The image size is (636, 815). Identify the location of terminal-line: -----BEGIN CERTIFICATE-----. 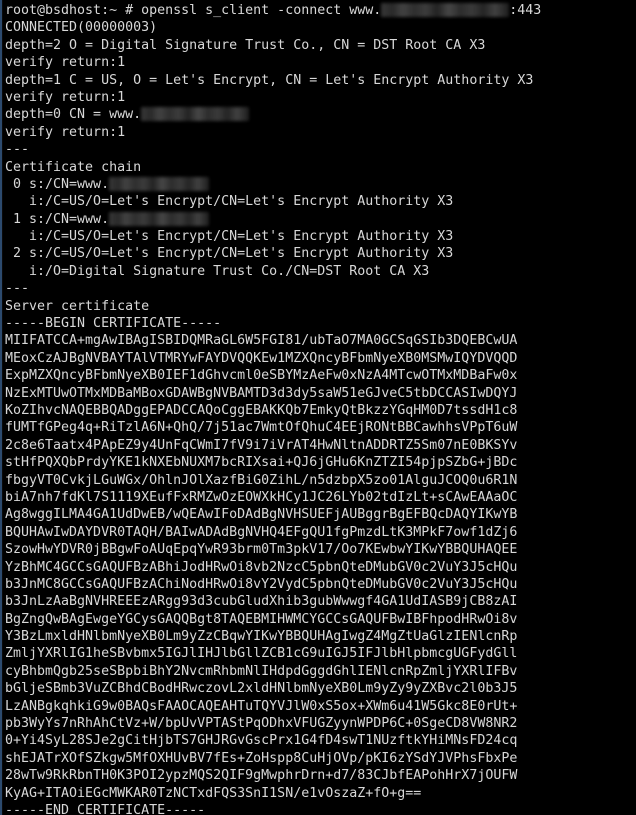
(320, 323).